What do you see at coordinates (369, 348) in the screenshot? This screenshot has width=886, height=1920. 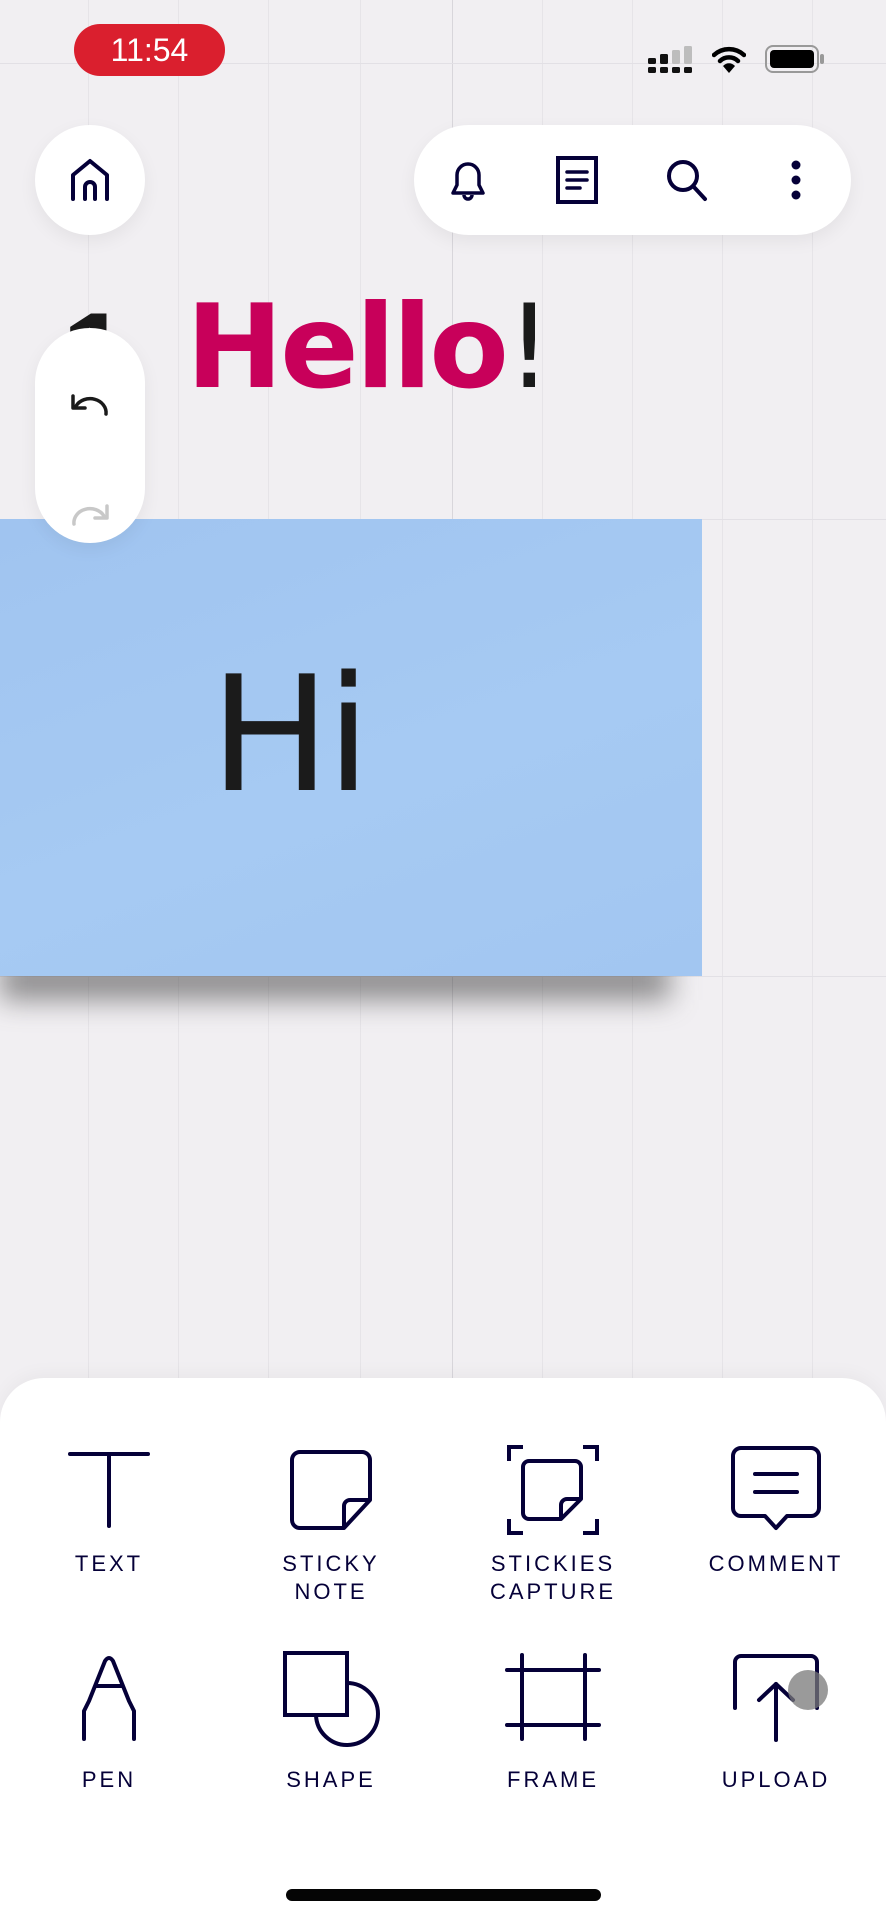 I see `canvas-heading-text: Hello!` at bounding box center [369, 348].